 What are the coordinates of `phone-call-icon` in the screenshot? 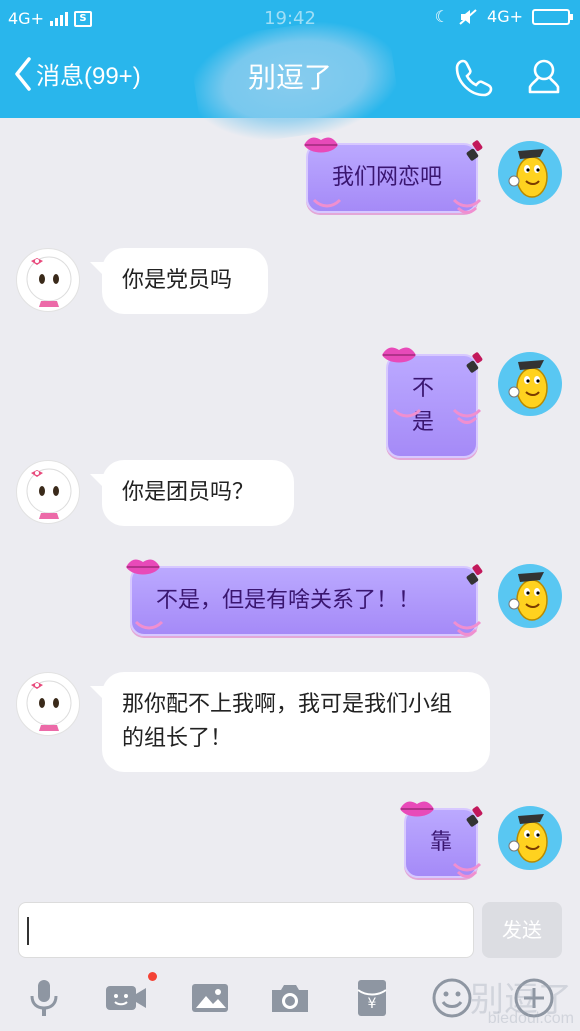 It's located at (474, 78).